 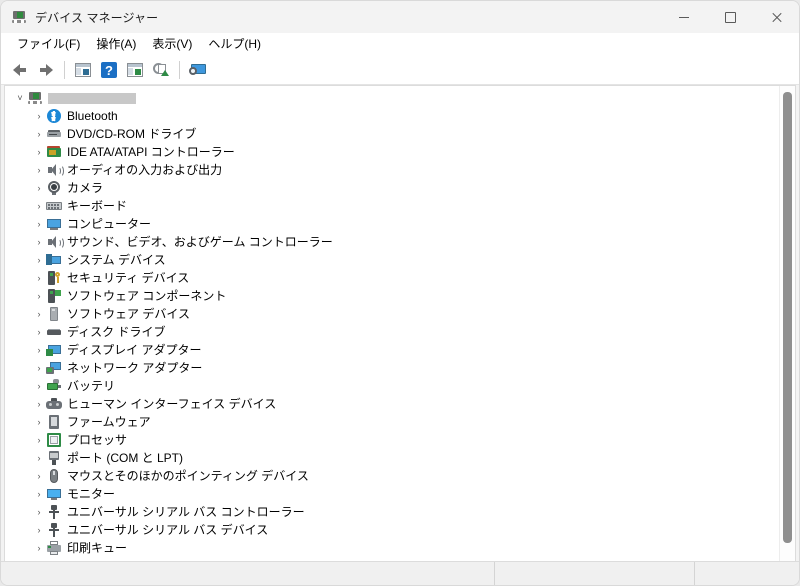 I want to click on window-title: デバイス マネージャー, so click(x=97, y=17).